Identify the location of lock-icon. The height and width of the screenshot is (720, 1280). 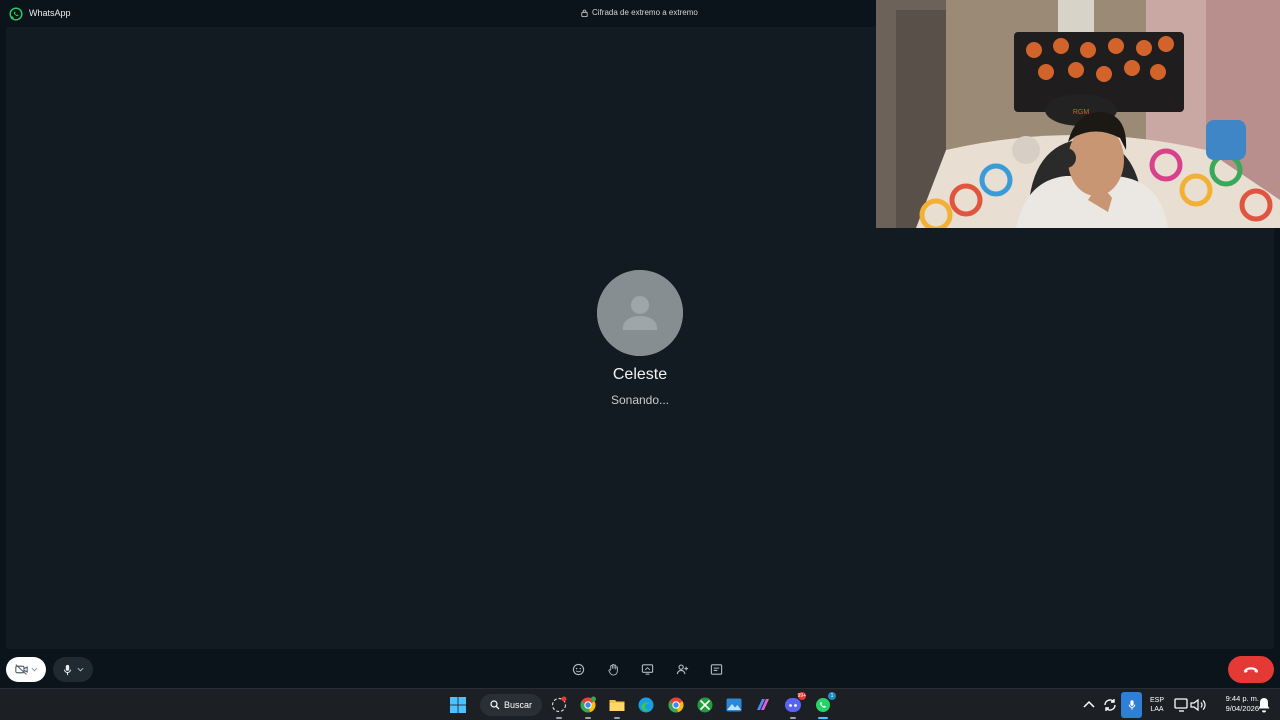
(584, 13).